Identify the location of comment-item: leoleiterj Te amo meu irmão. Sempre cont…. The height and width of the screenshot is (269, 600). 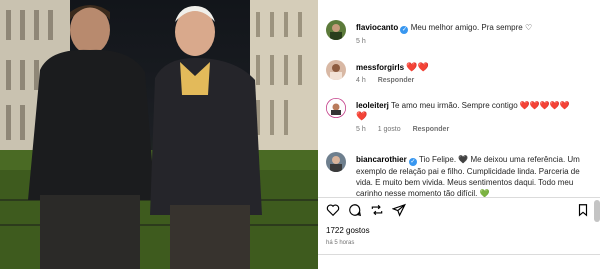
(461, 119).